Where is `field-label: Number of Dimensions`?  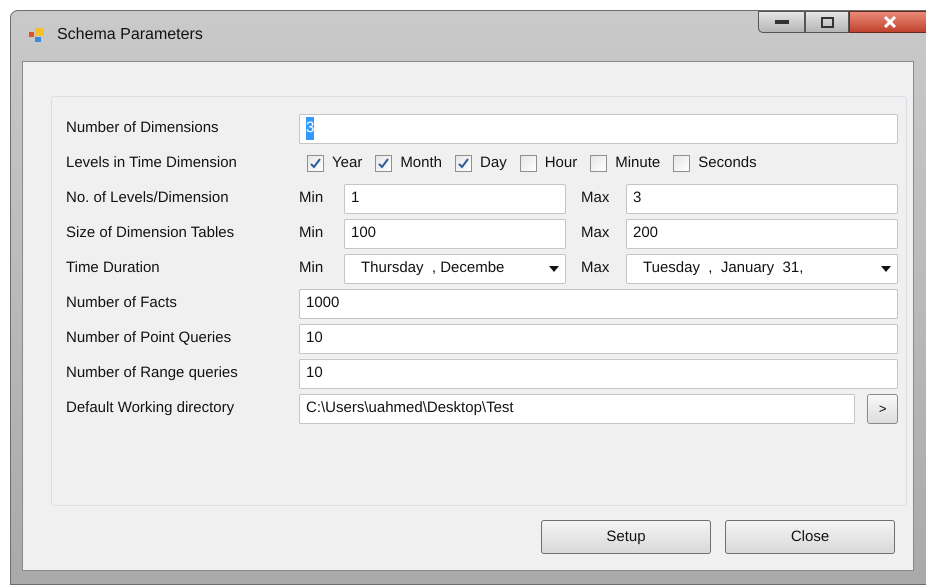 field-label: Number of Dimensions is located at coordinates (143, 128).